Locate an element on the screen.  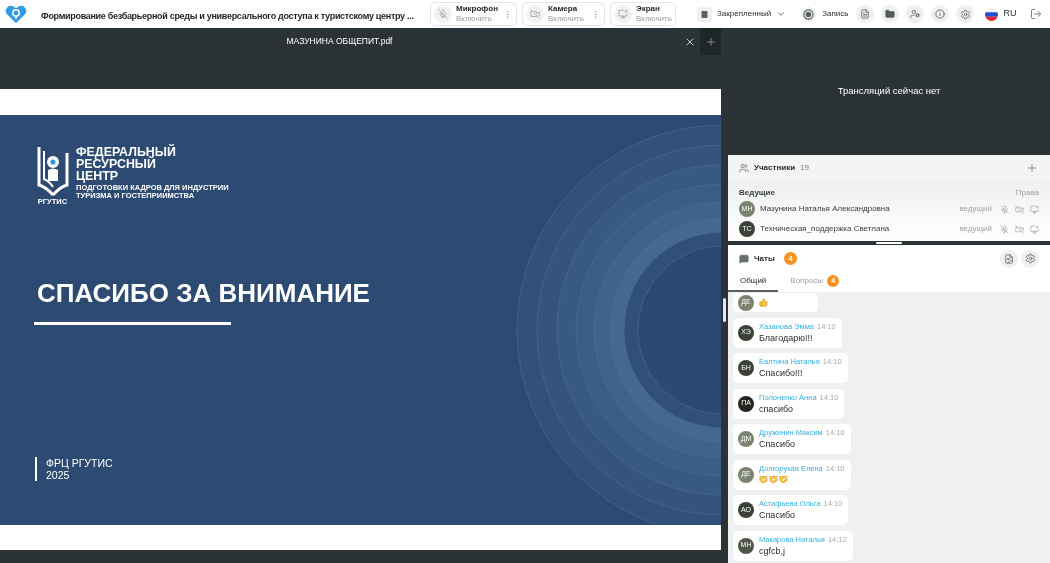
group-title: Ведущие is located at coordinates (757, 193).